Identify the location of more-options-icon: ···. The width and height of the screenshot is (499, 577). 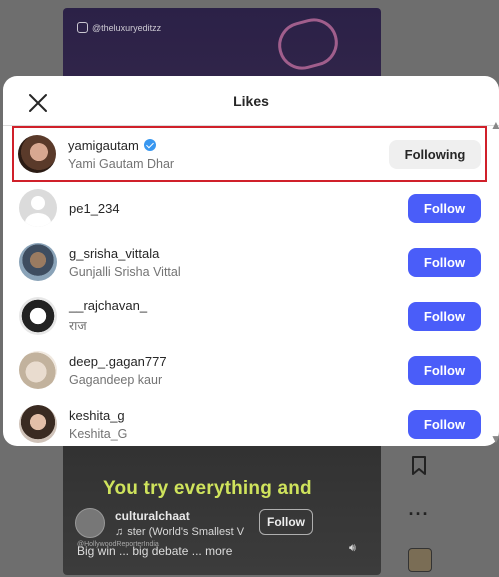
(419, 514).